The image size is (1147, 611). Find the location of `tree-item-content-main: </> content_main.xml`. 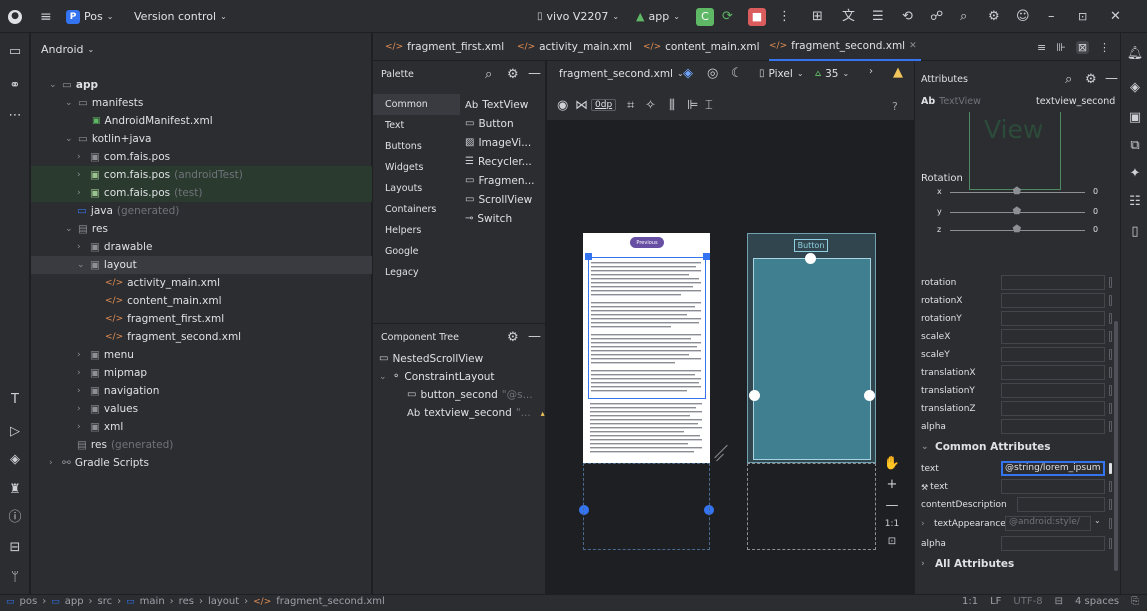

tree-item-content-main: </> content_main.xml is located at coordinates (201, 301).